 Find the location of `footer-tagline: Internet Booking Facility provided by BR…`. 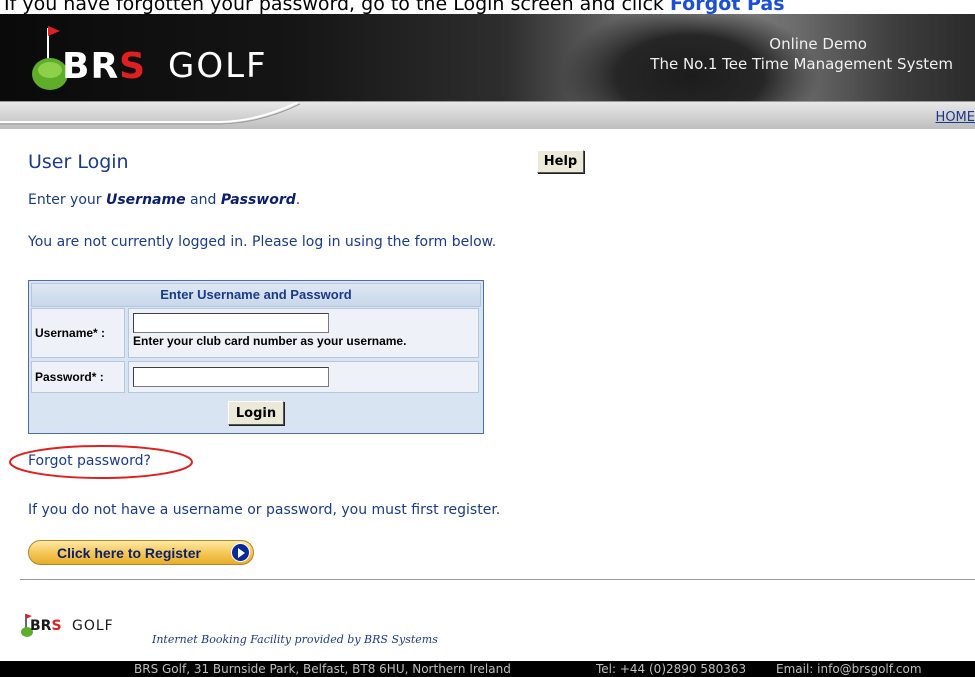

footer-tagline: Internet Booking Facility provided by BR… is located at coordinates (295, 639).